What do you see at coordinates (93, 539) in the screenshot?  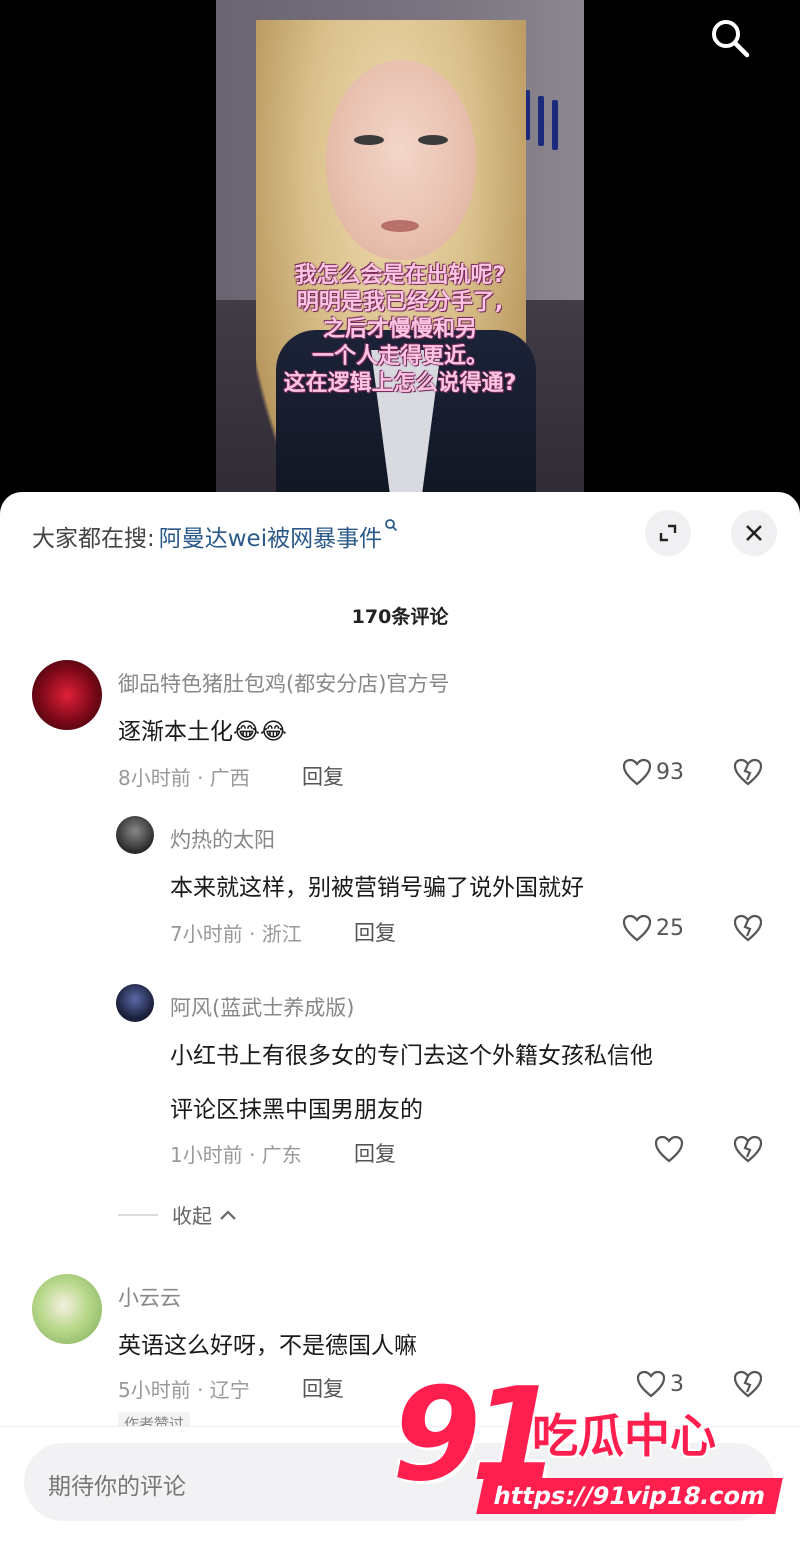 I see `hot-search-label: 大家都在搜:` at bounding box center [93, 539].